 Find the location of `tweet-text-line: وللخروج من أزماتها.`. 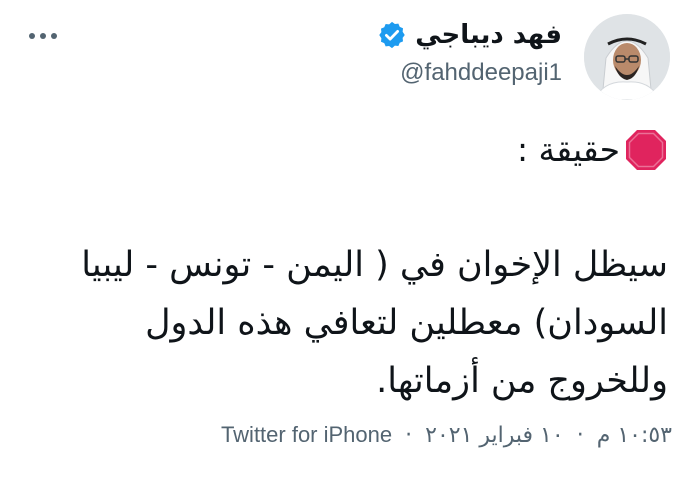

tweet-text-line: وللخروج من أزماتها. is located at coordinates (522, 381).